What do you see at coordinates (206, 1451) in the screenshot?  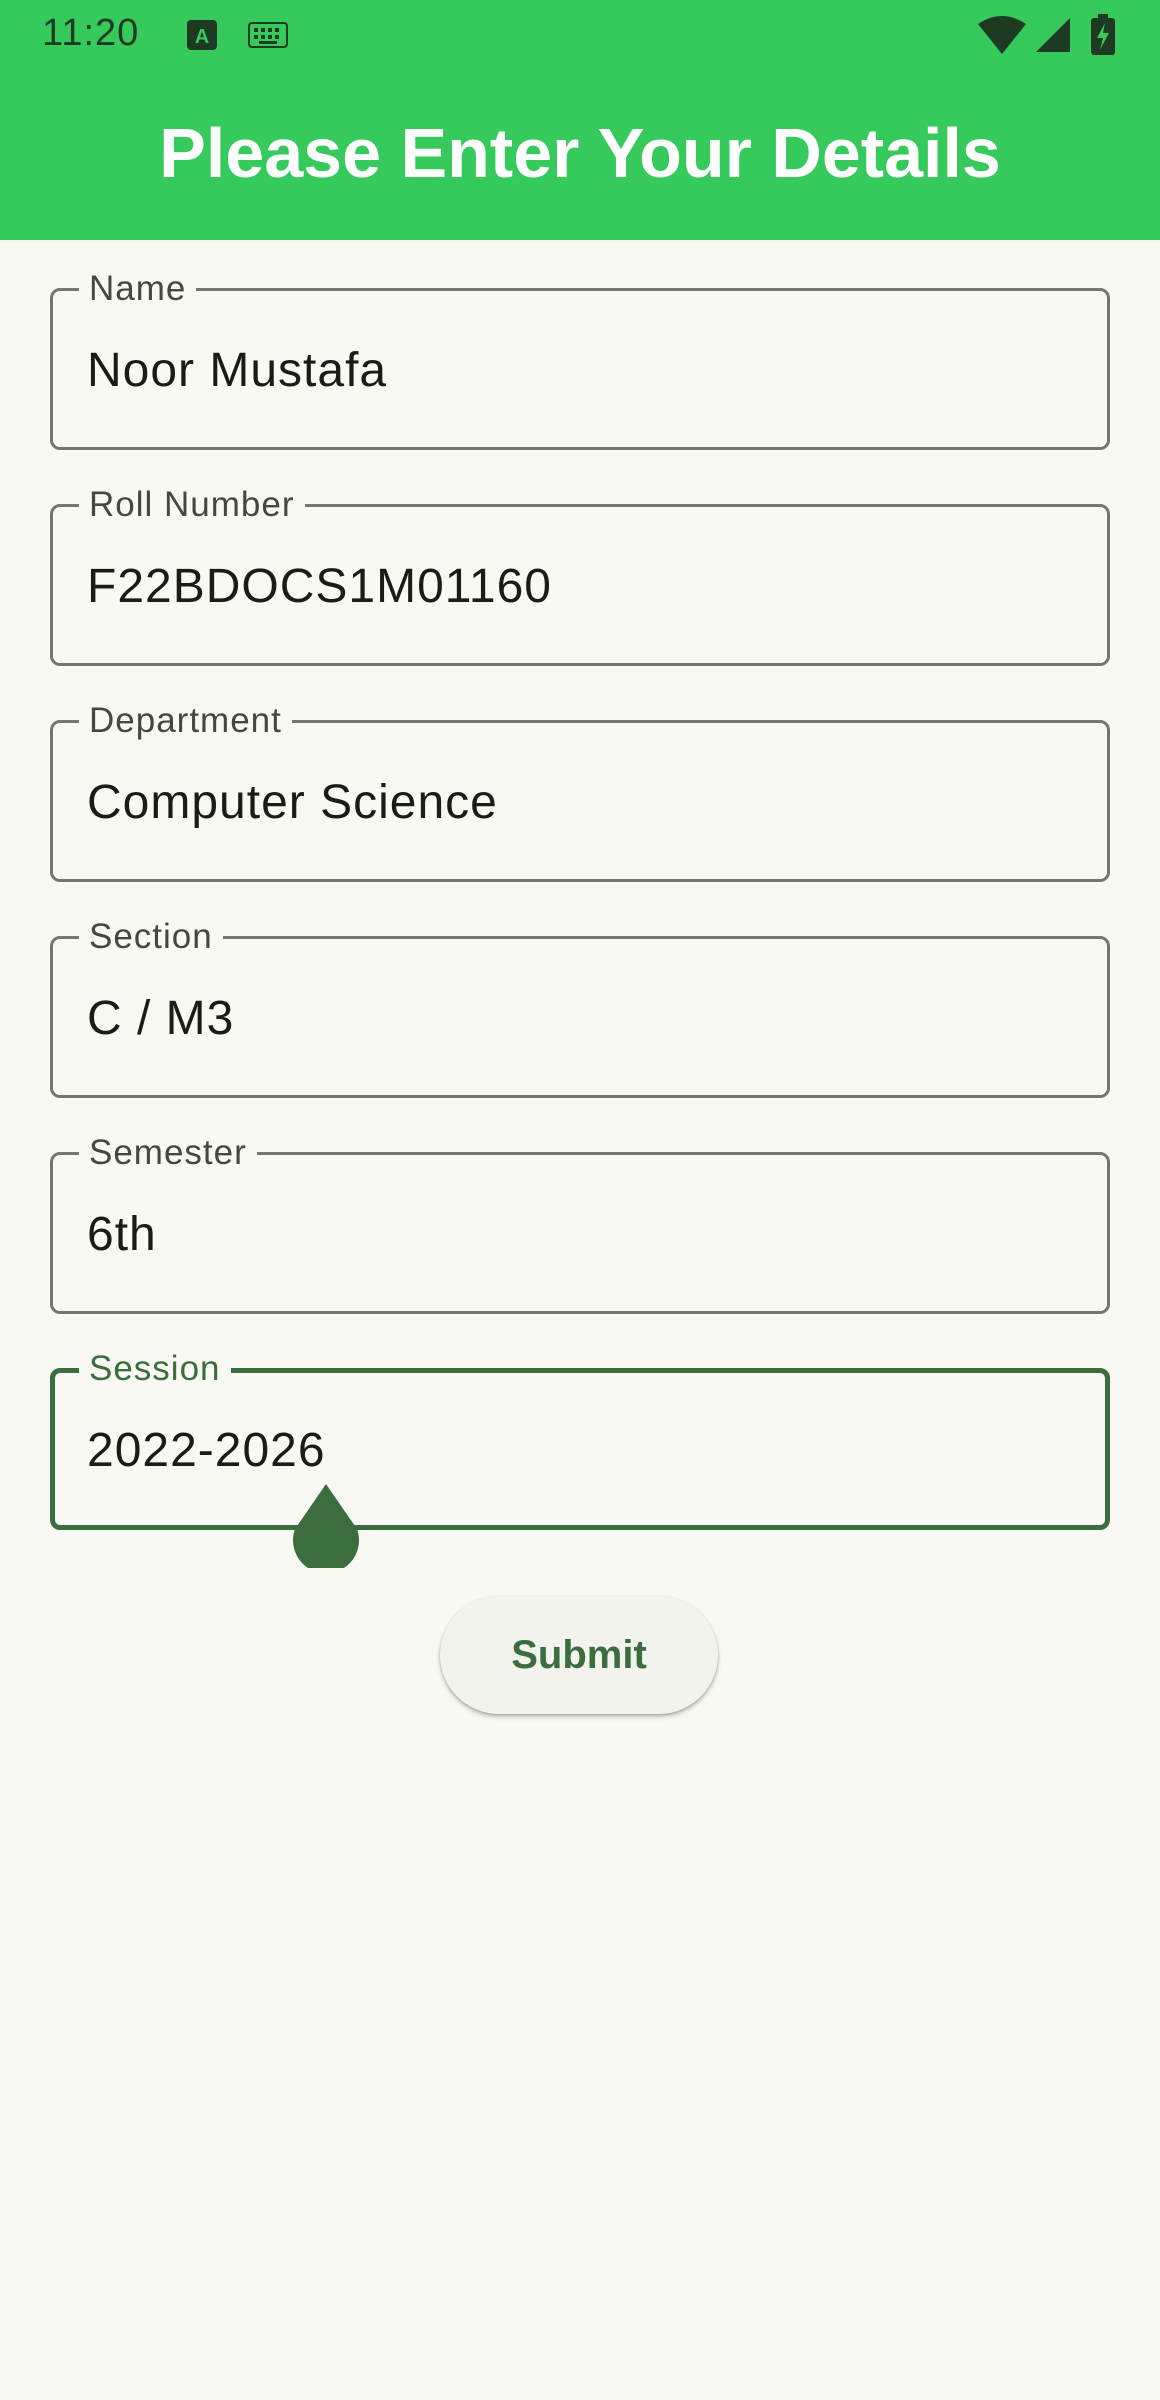 I see `session-field-value: 2022-2026` at bounding box center [206, 1451].